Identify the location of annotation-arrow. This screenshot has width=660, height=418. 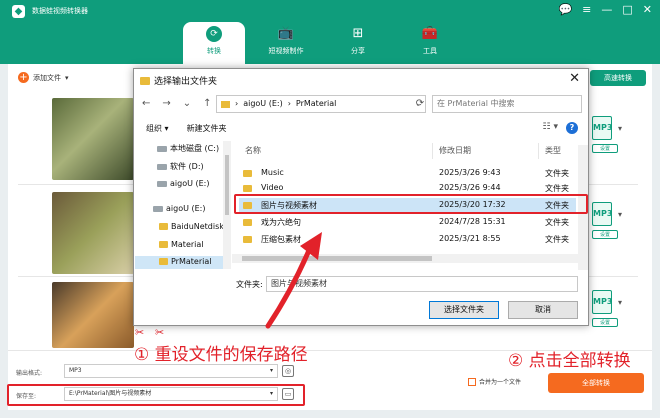
(293, 280).